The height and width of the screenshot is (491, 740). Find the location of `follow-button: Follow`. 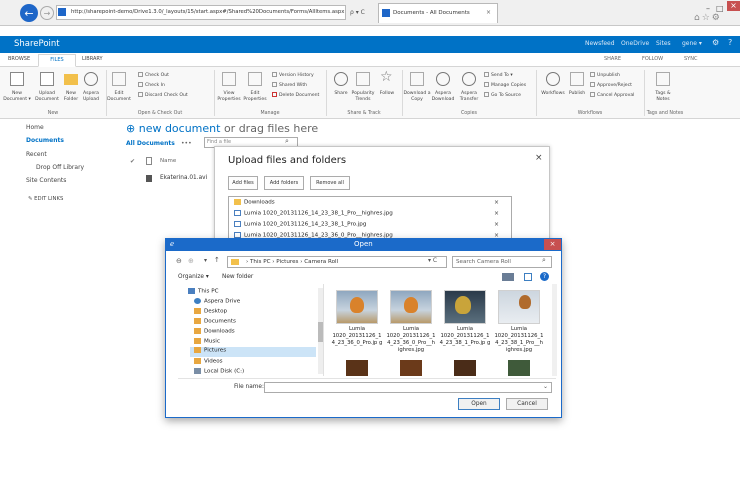

follow-button: Follow is located at coordinates (387, 94).